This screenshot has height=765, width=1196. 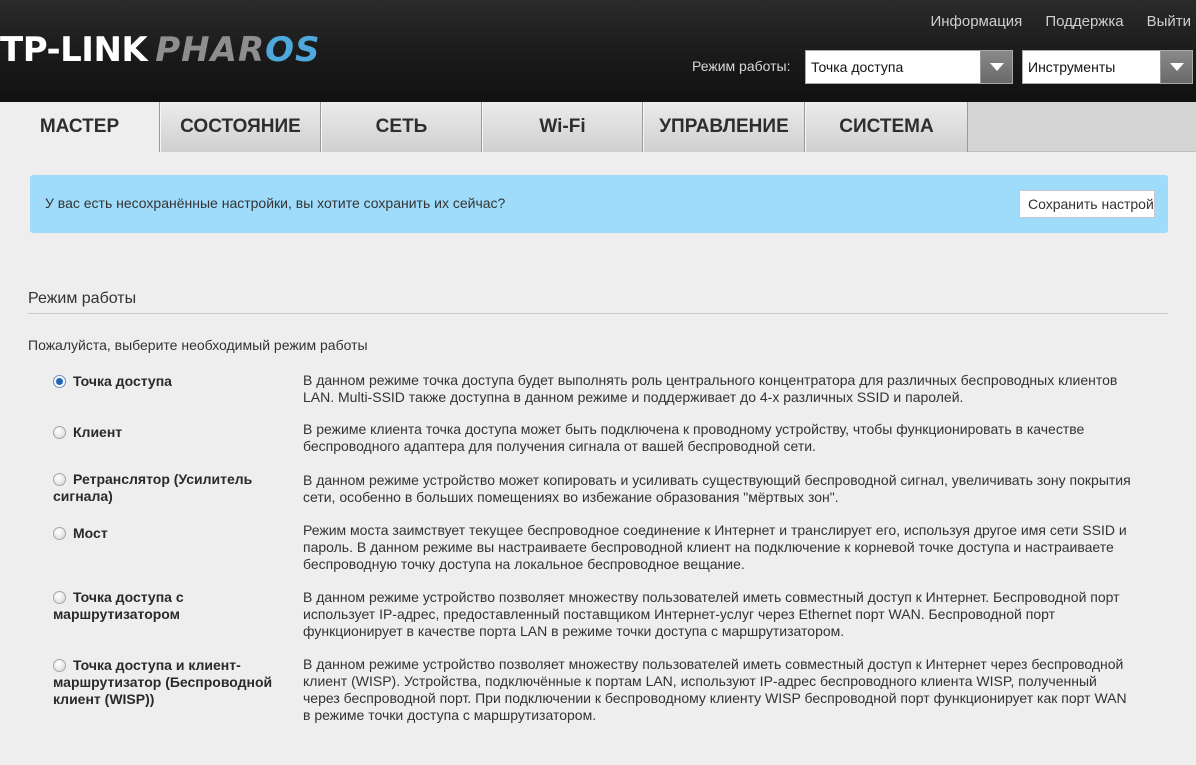 What do you see at coordinates (741, 66) in the screenshot?
I see `operation-mode-label: Режим работы:` at bounding box center [741, 66].